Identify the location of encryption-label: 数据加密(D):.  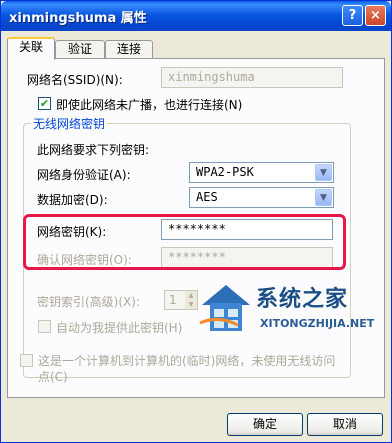
(72, 200).